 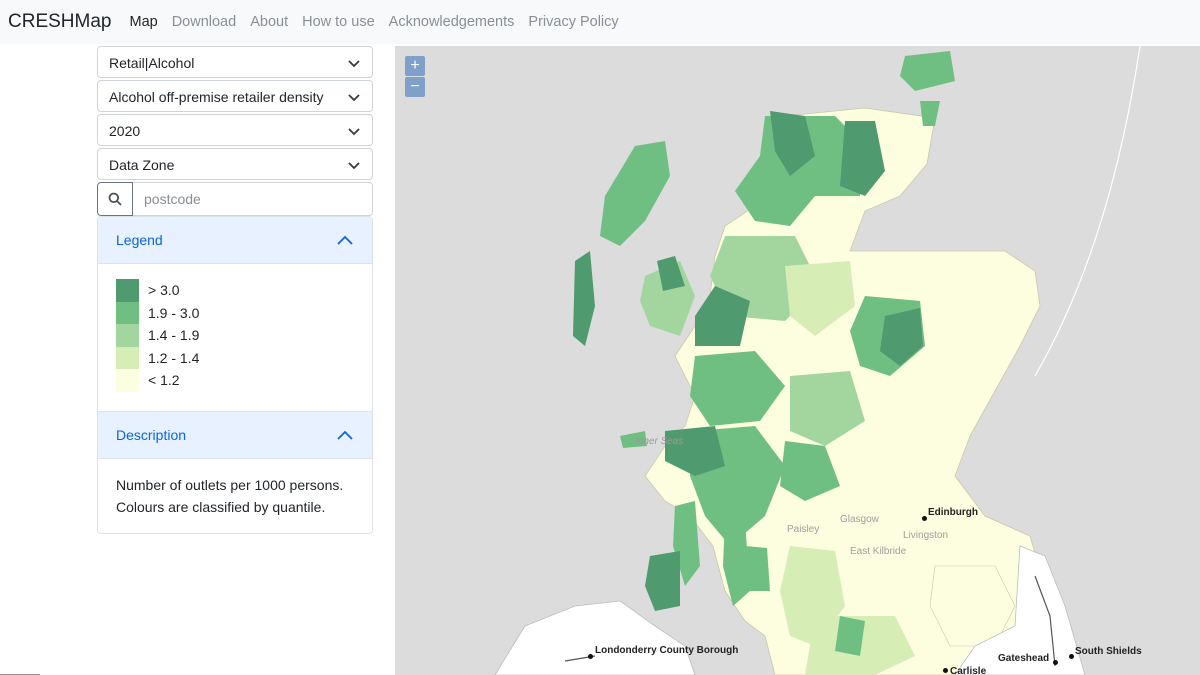 I want to click on legend-label: < 1.2, so click(x=164, y=380).